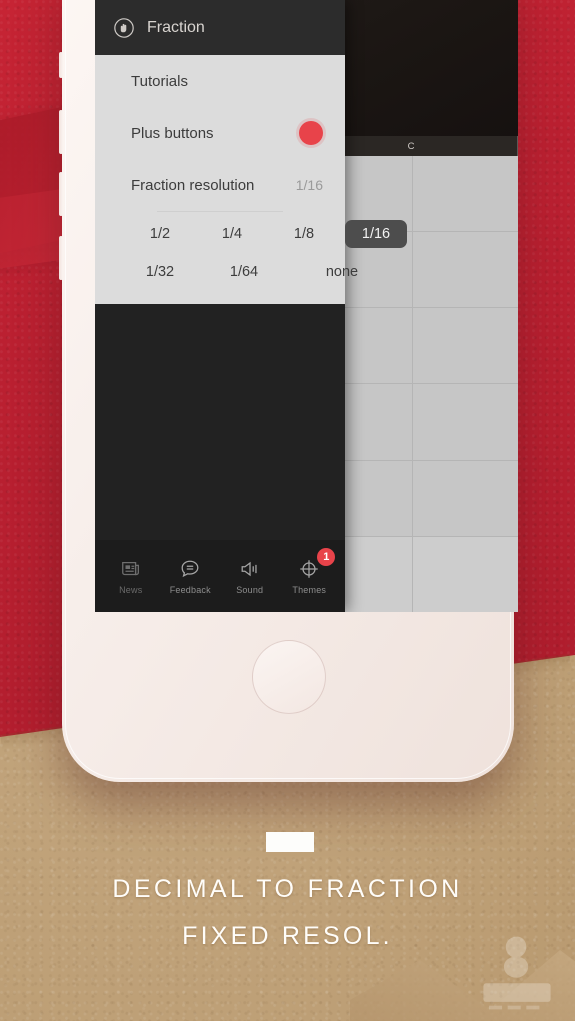 Image resolution: width=575 pixels, height=1021 pixels. I want to click on caption-divider, so click(290, 842).